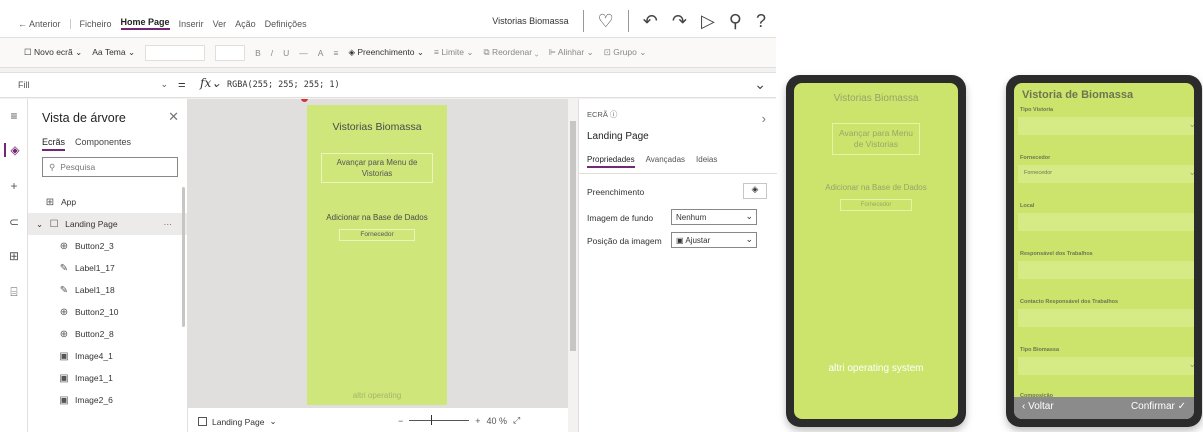 The width and height of the screenshot is (1203, 432). What do you see at coordinates (14, 222) in the screenshot?
I see `data-icon: ⊂` at bounding box center [14, 222].